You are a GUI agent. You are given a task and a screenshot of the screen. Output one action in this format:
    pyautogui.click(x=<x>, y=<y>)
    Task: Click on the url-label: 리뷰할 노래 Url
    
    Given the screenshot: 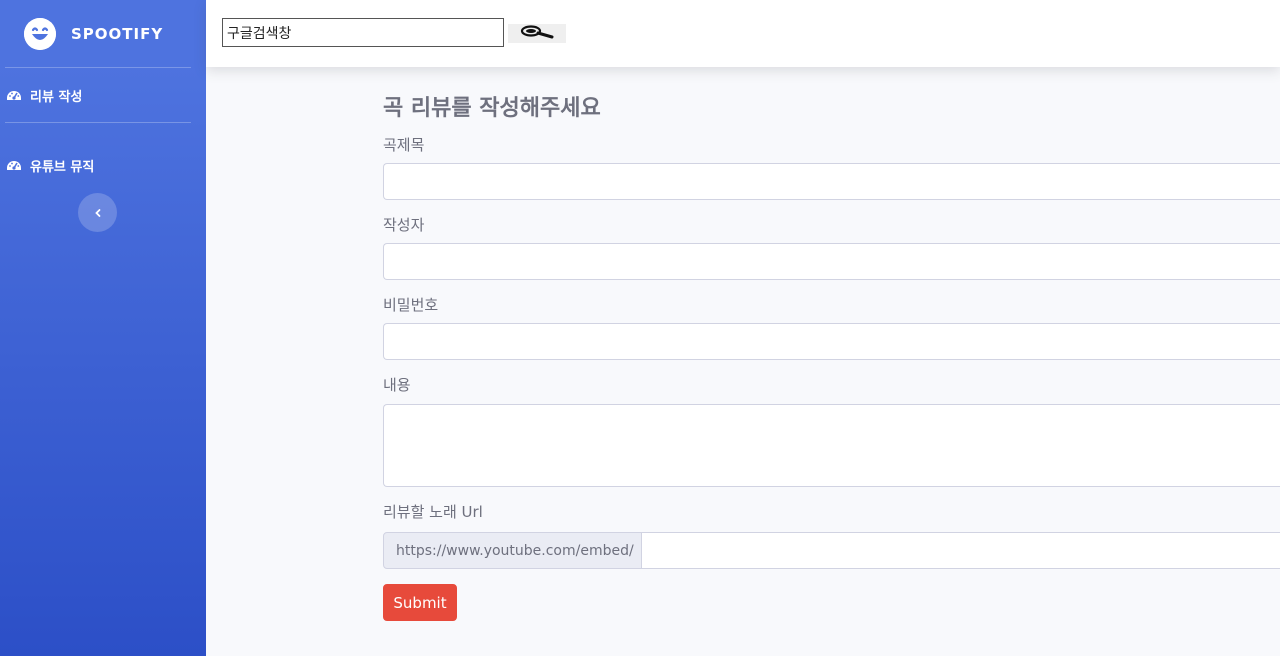 What is the action you would take?
    pyautogui.click(x=433, y=512)
    